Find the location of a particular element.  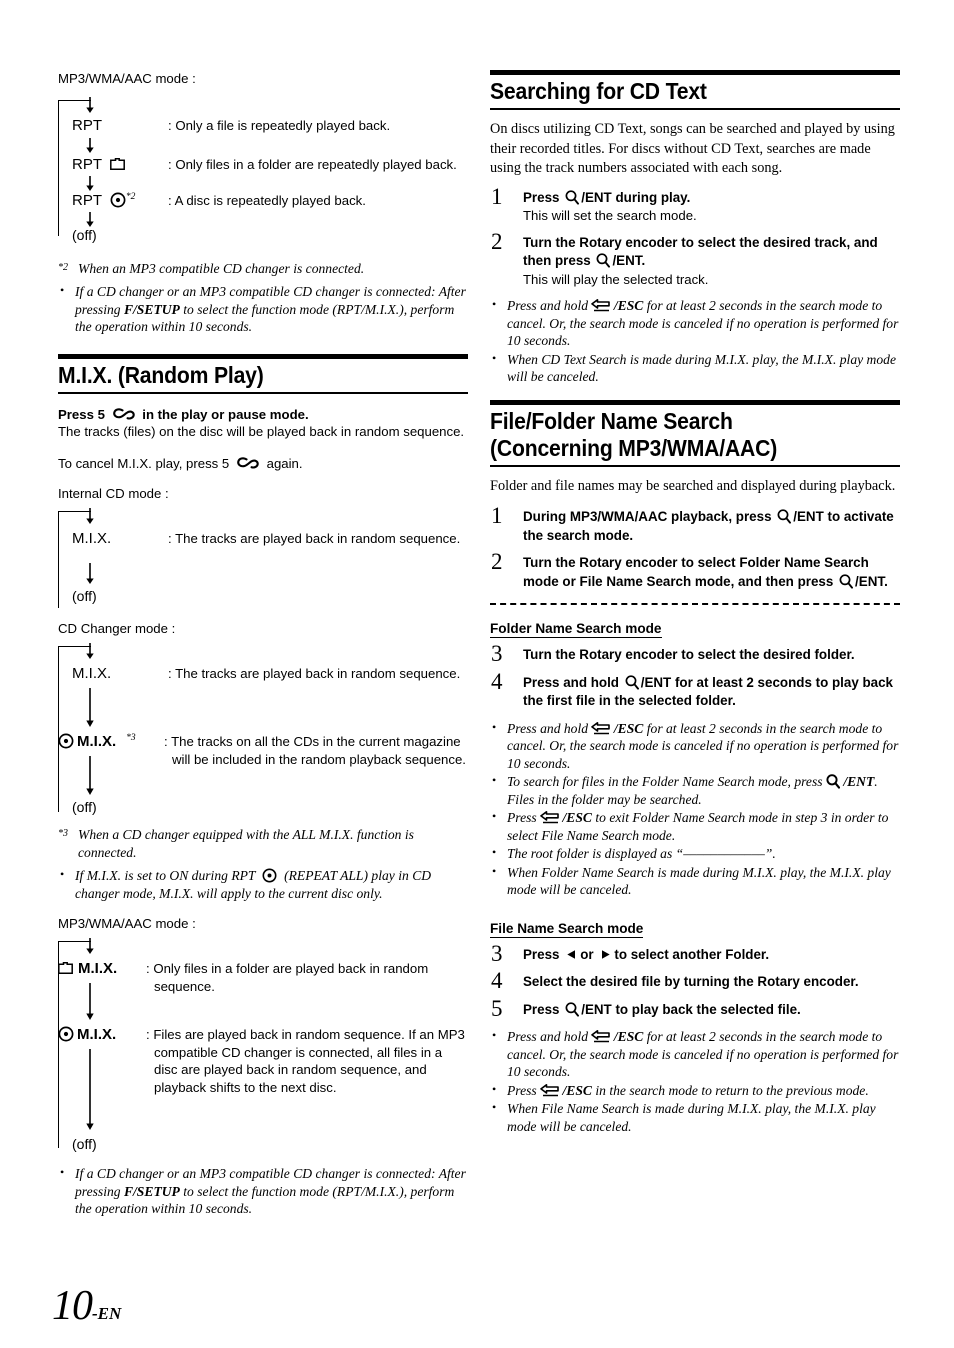

step-text: During MP3/WMA/AAC playback, press is located at coordinates (647, 516).